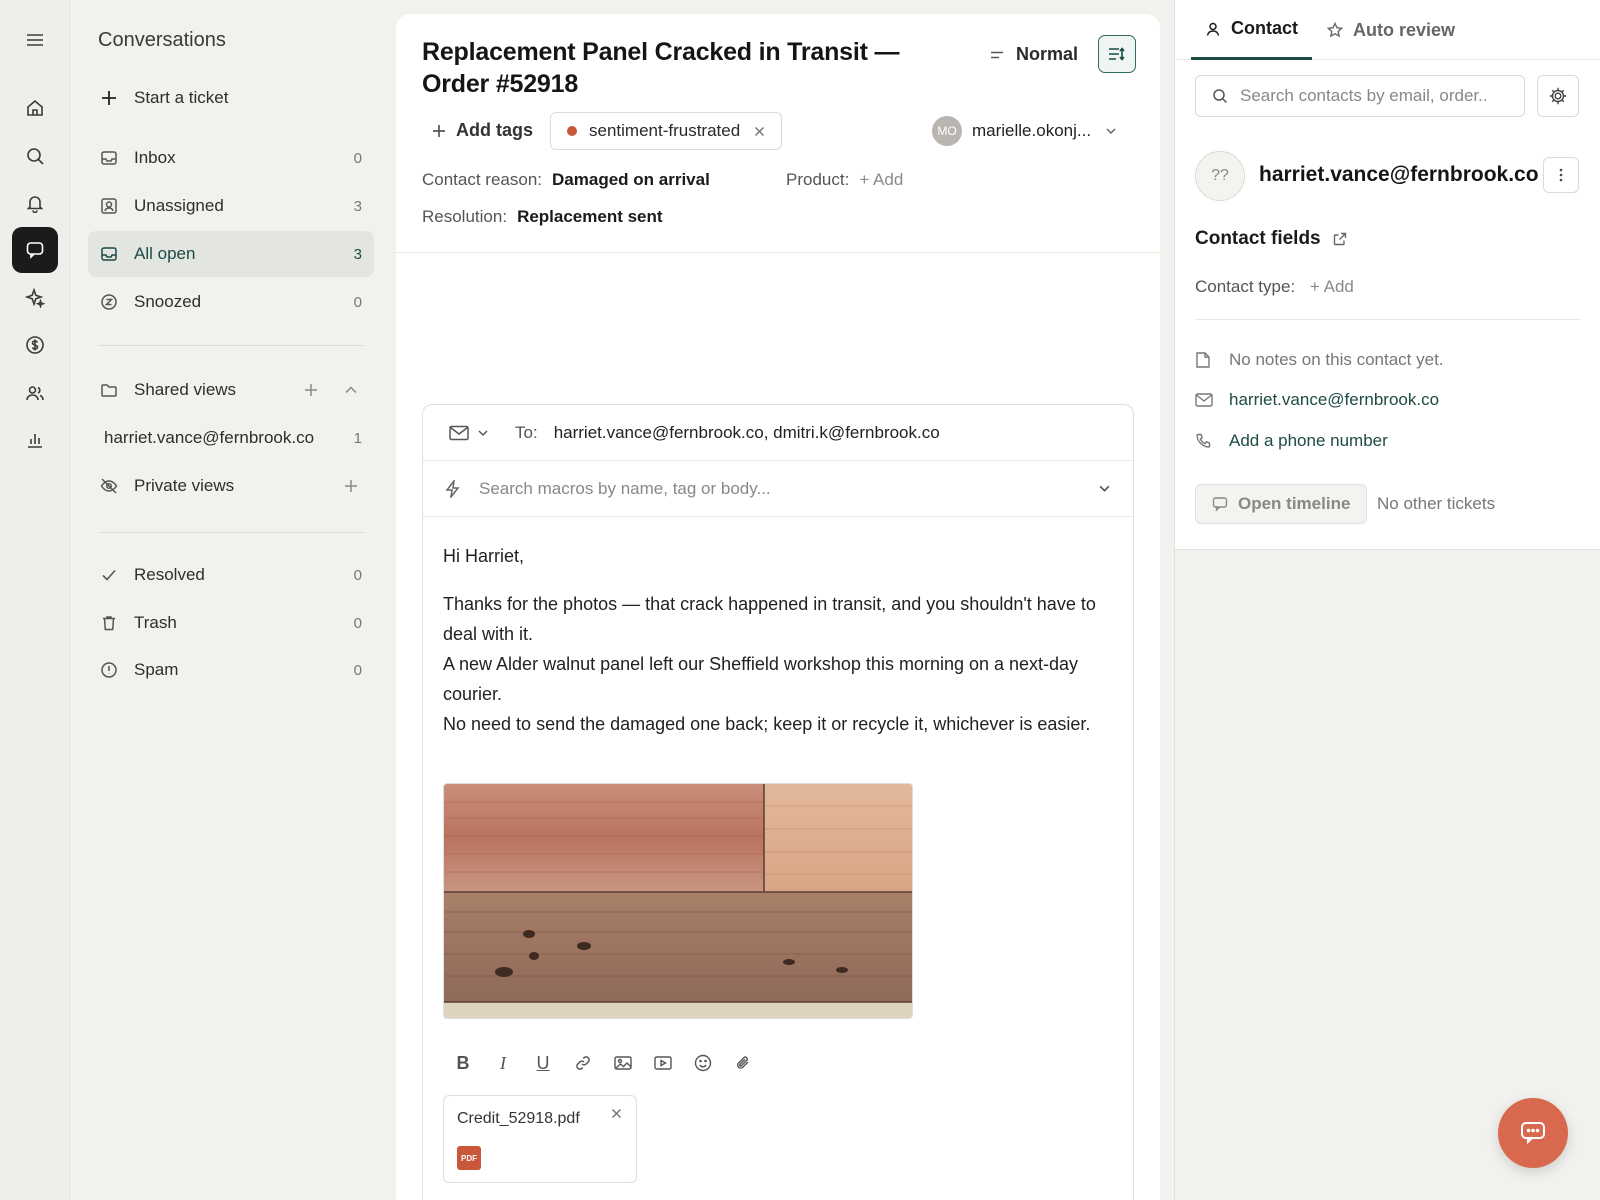 Image resolution: width=1600 pixels, height=1200 pixels. Describe the element at coordinates (1205, 441) in the screenshot. I see `phone-icon` at that location.